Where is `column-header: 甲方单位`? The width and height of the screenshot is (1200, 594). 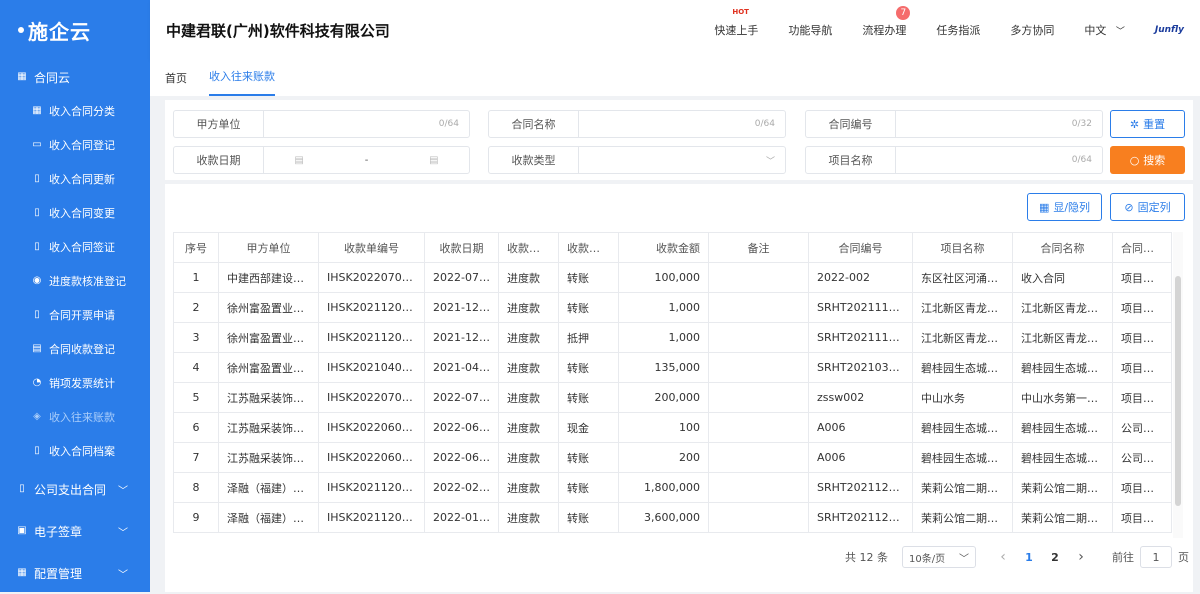 column-header: 甲方单位 is located at coordinates (268, 247).